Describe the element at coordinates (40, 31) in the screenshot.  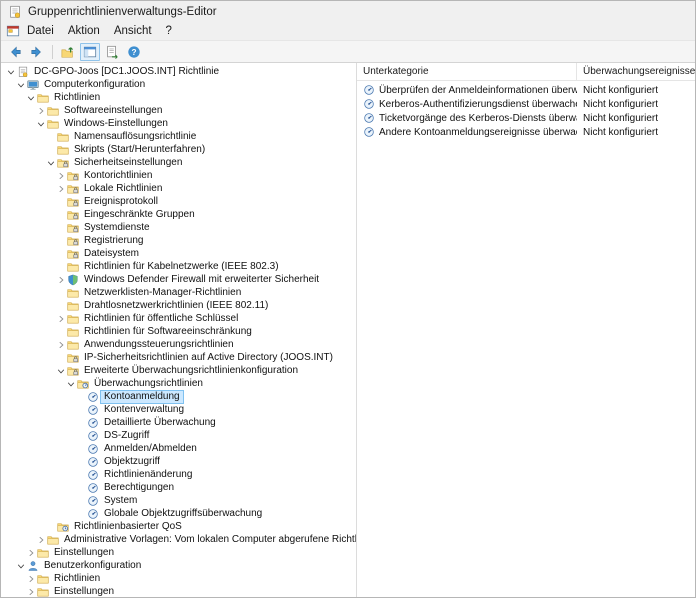
I see `menu-datei: Datei` at that location.